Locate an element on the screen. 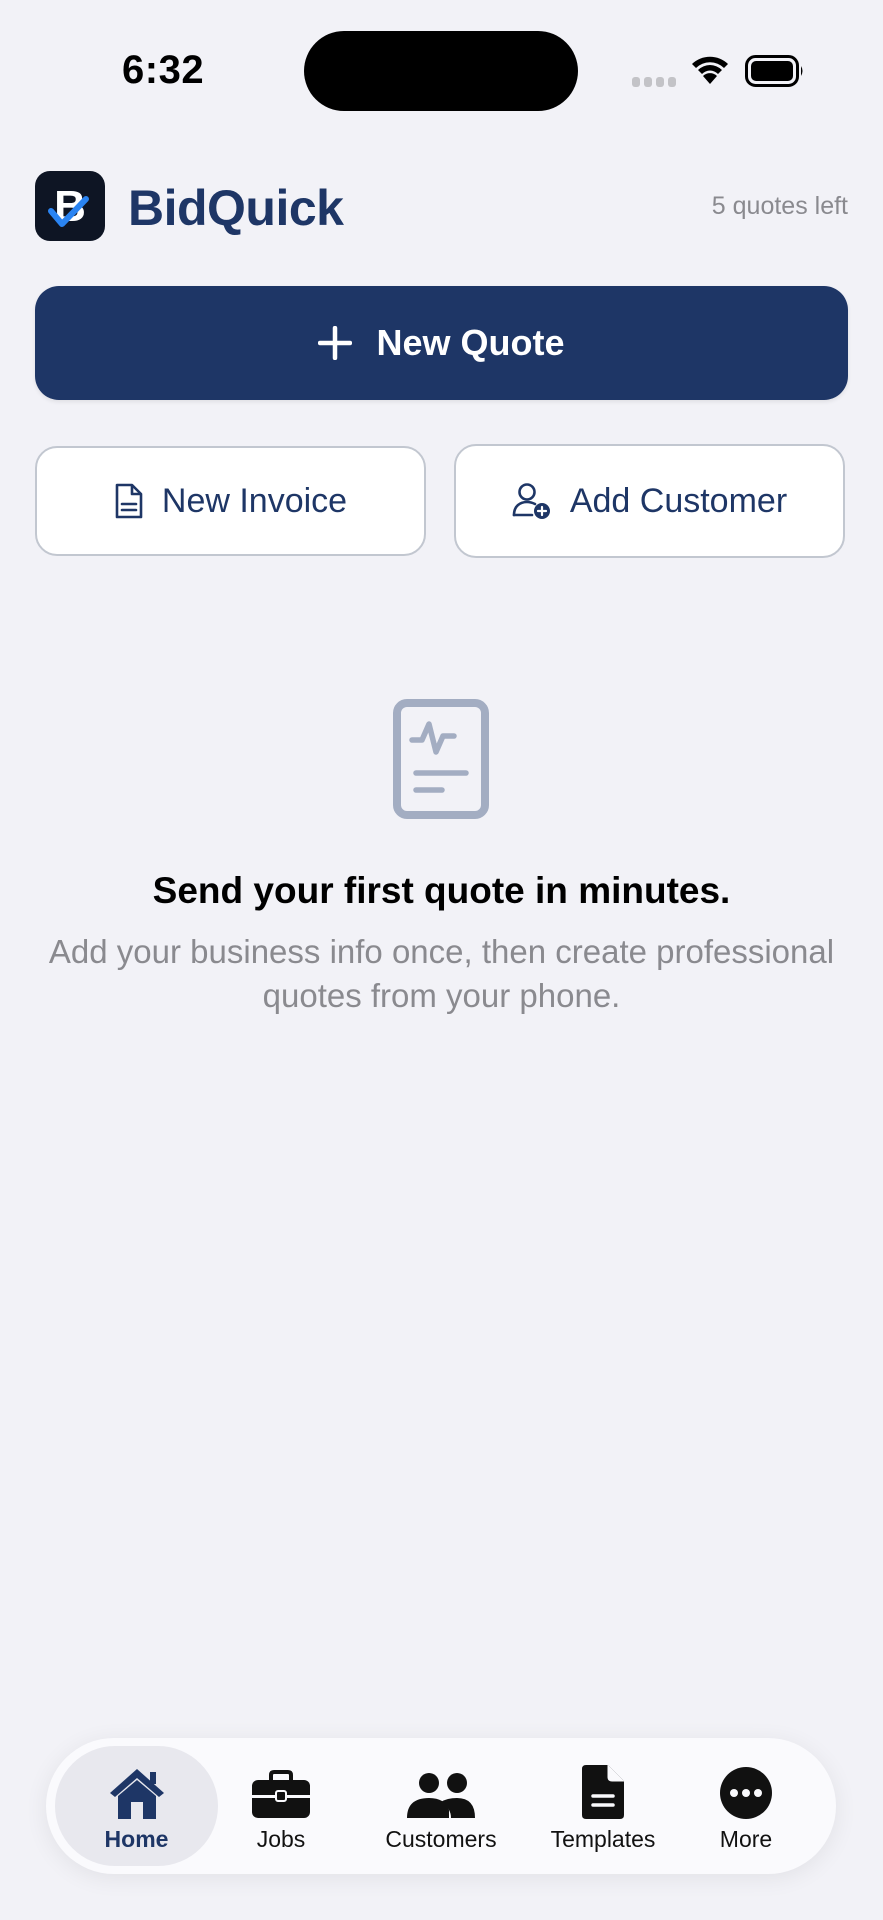 This screenshot has height=1920, width=883. plus-icon is located at coordinates (335, 343).